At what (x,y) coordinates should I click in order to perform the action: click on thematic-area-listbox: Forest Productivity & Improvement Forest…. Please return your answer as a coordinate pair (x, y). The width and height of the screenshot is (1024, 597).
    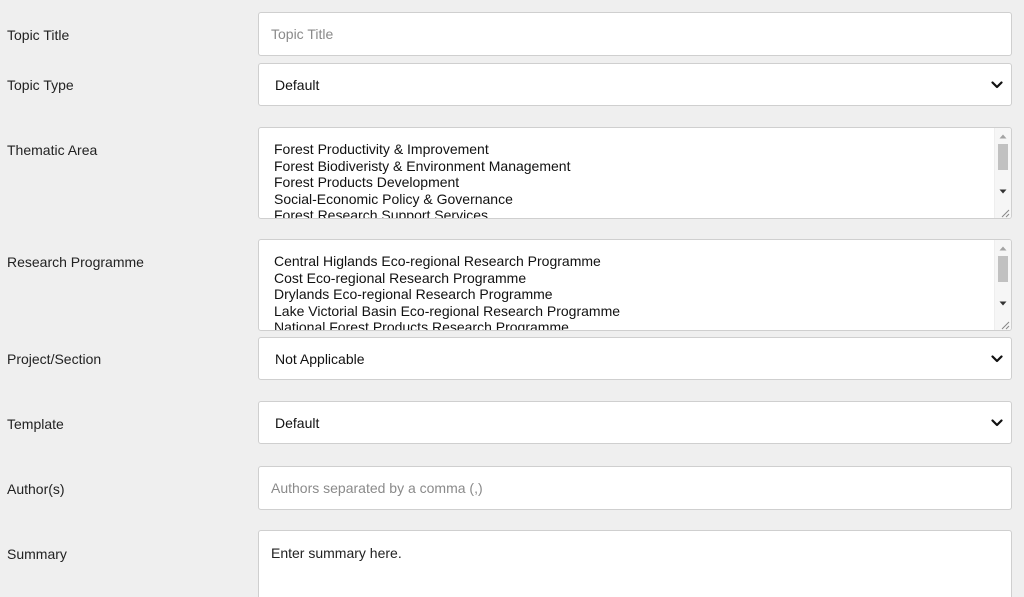
    Looking at the image, I should click on (635, 173).